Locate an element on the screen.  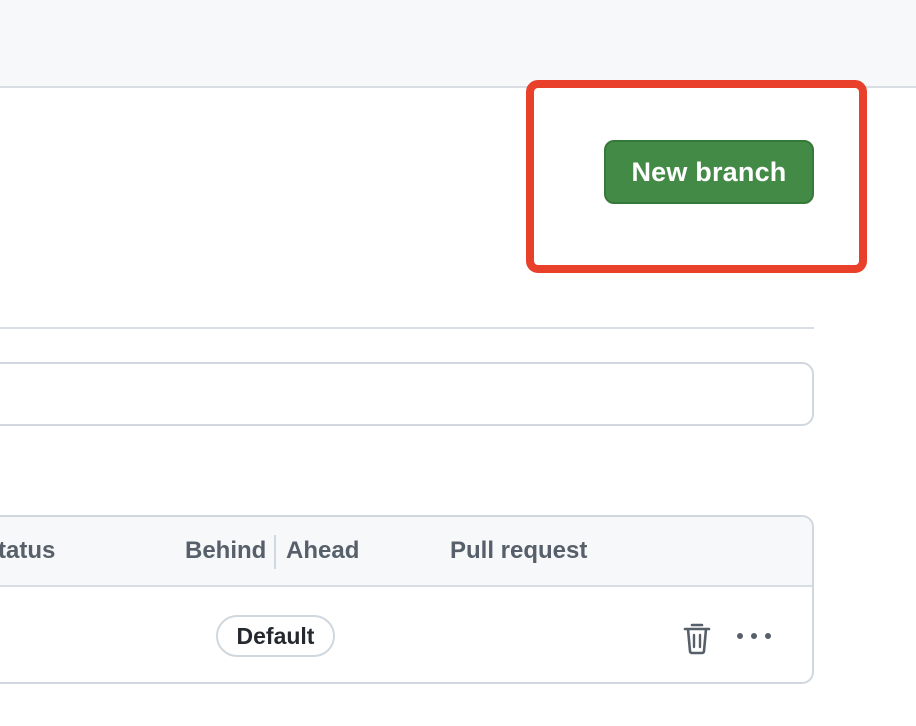
column-status: Status is located at coordinates (28, 550).